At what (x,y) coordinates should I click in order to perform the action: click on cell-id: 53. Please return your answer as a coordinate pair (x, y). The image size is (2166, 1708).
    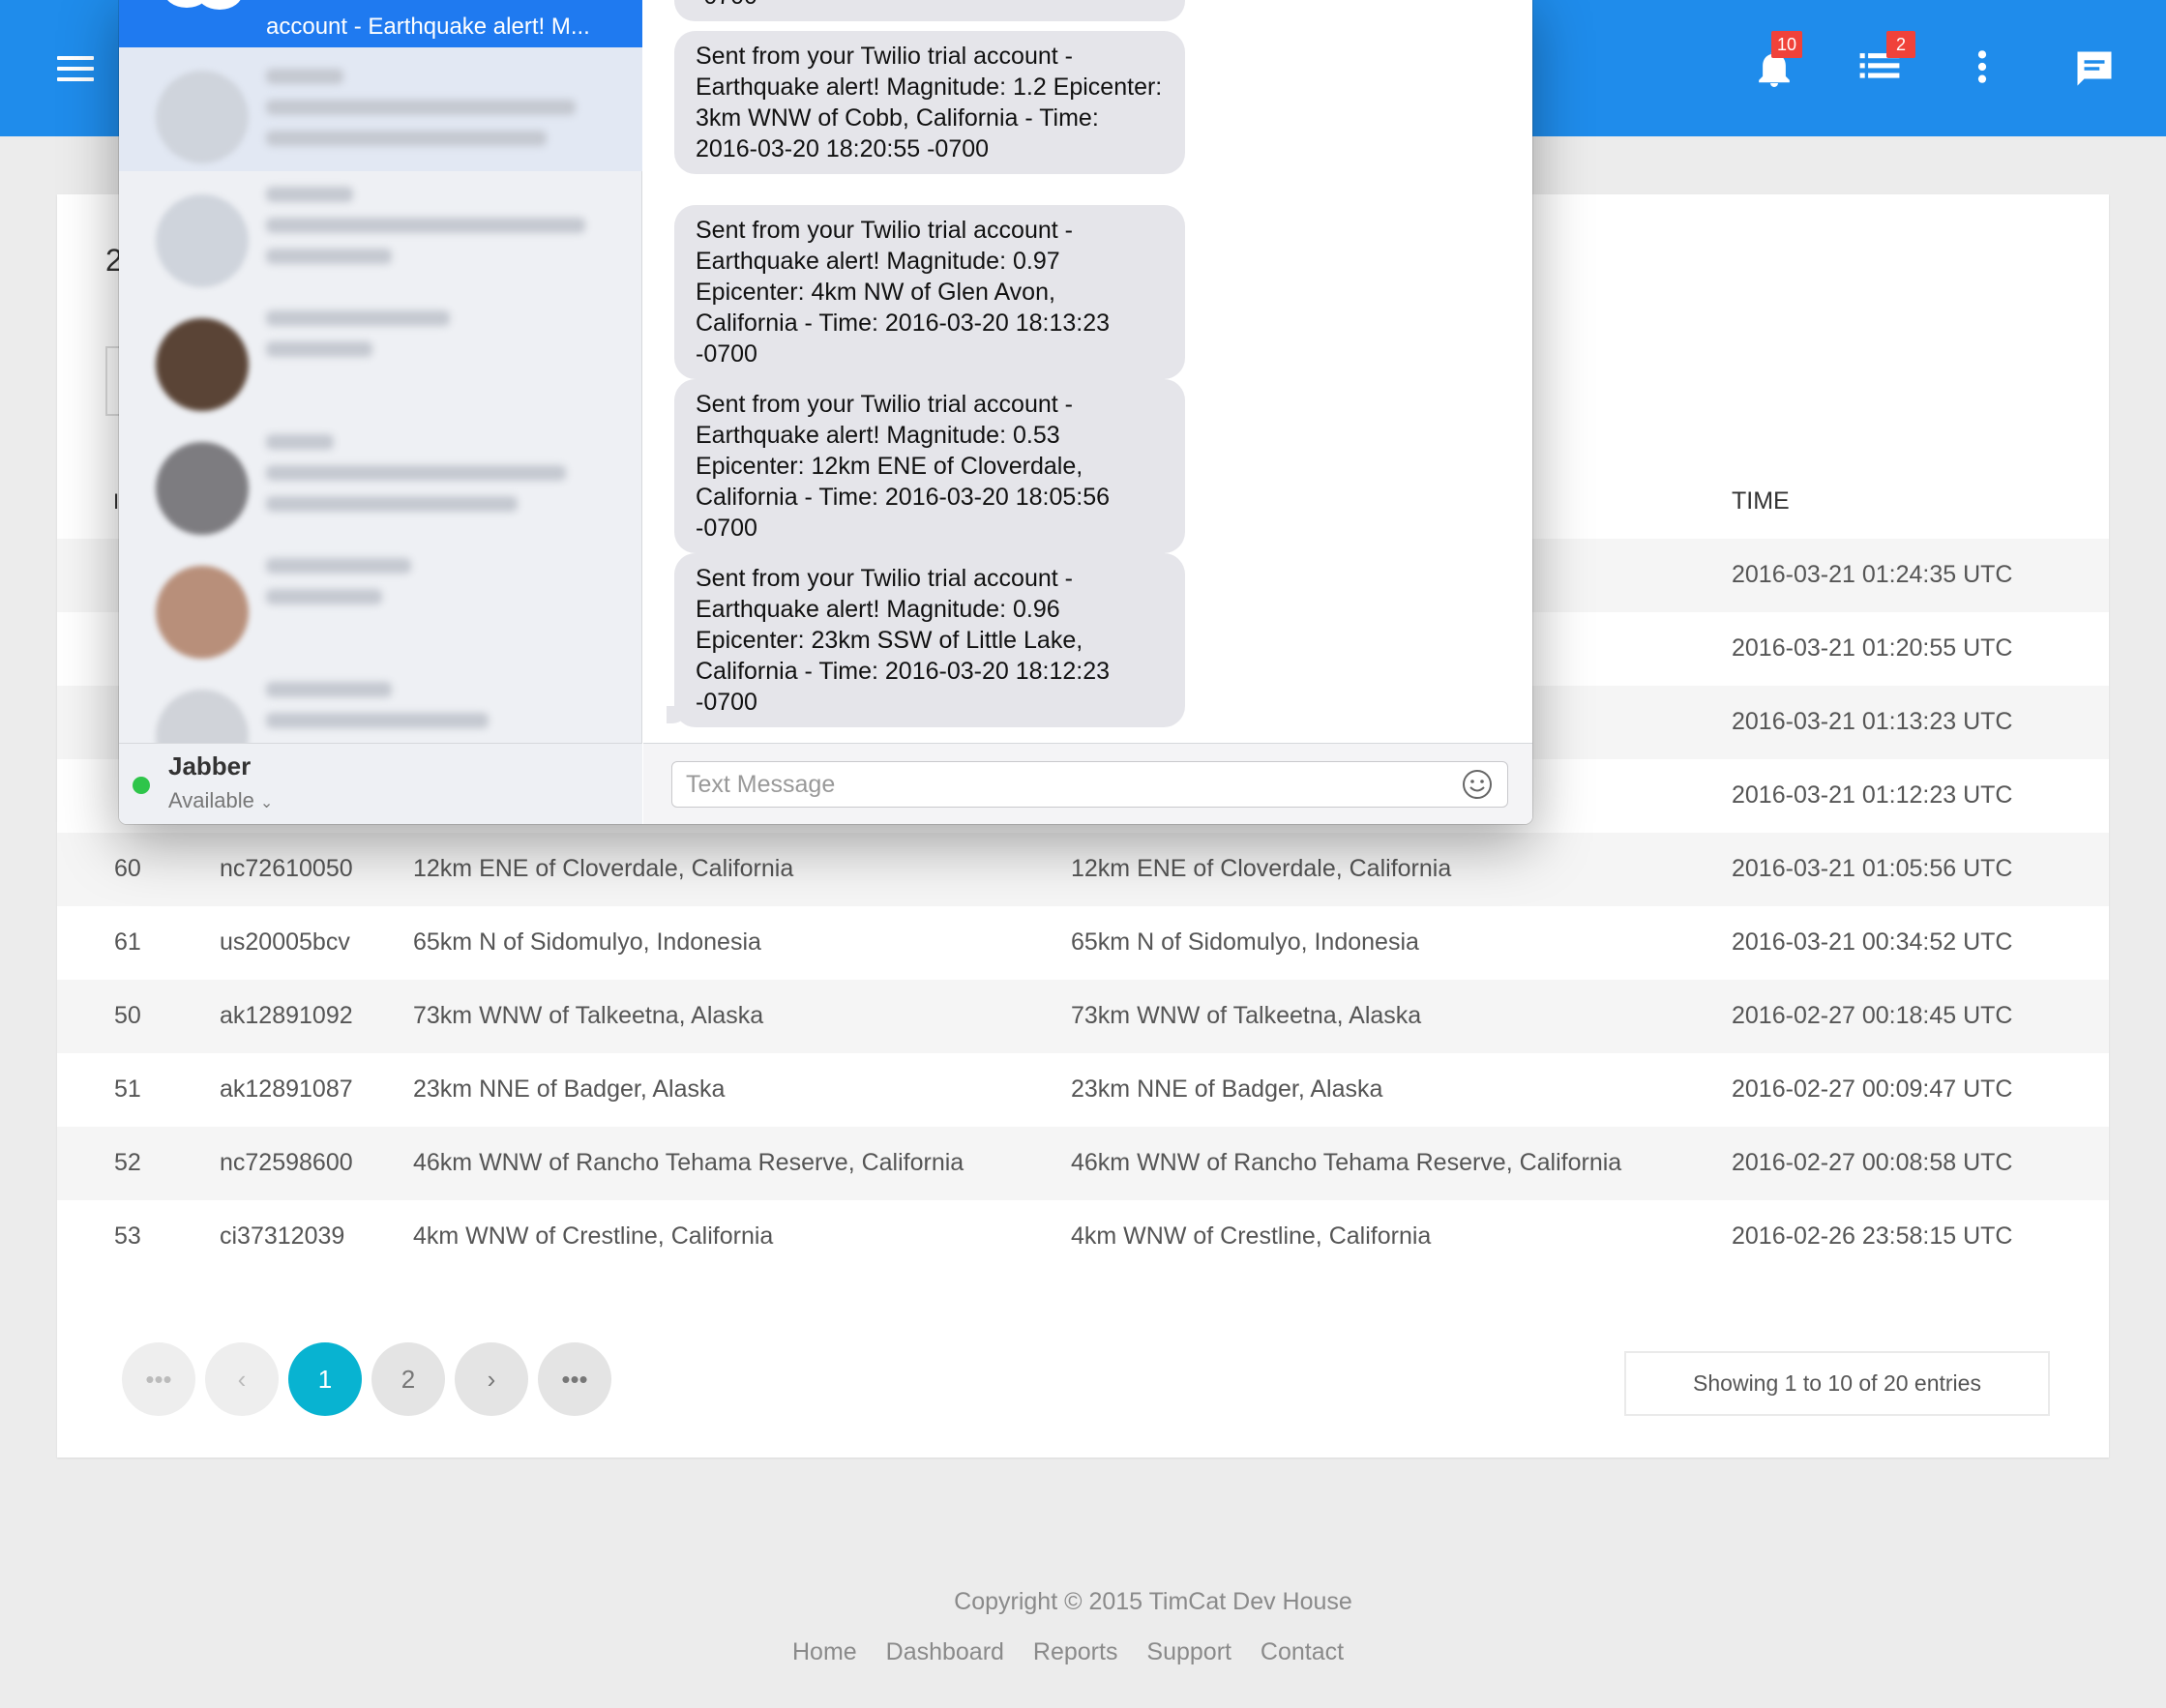
    Looking at the image, I should click on (127, 1236).